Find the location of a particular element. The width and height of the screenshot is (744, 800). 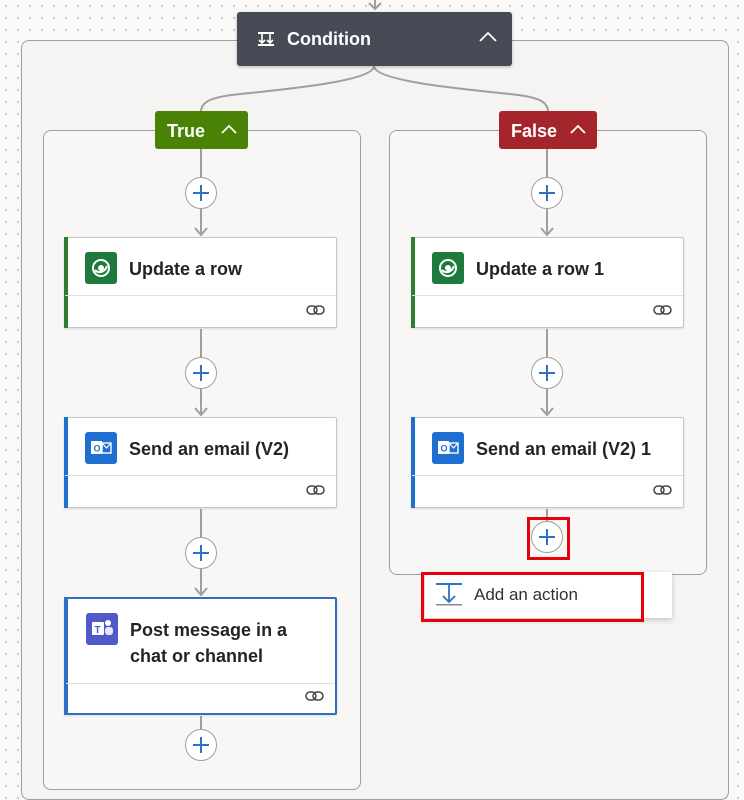

condition-title: Condition is located at coordinates (329, 39).